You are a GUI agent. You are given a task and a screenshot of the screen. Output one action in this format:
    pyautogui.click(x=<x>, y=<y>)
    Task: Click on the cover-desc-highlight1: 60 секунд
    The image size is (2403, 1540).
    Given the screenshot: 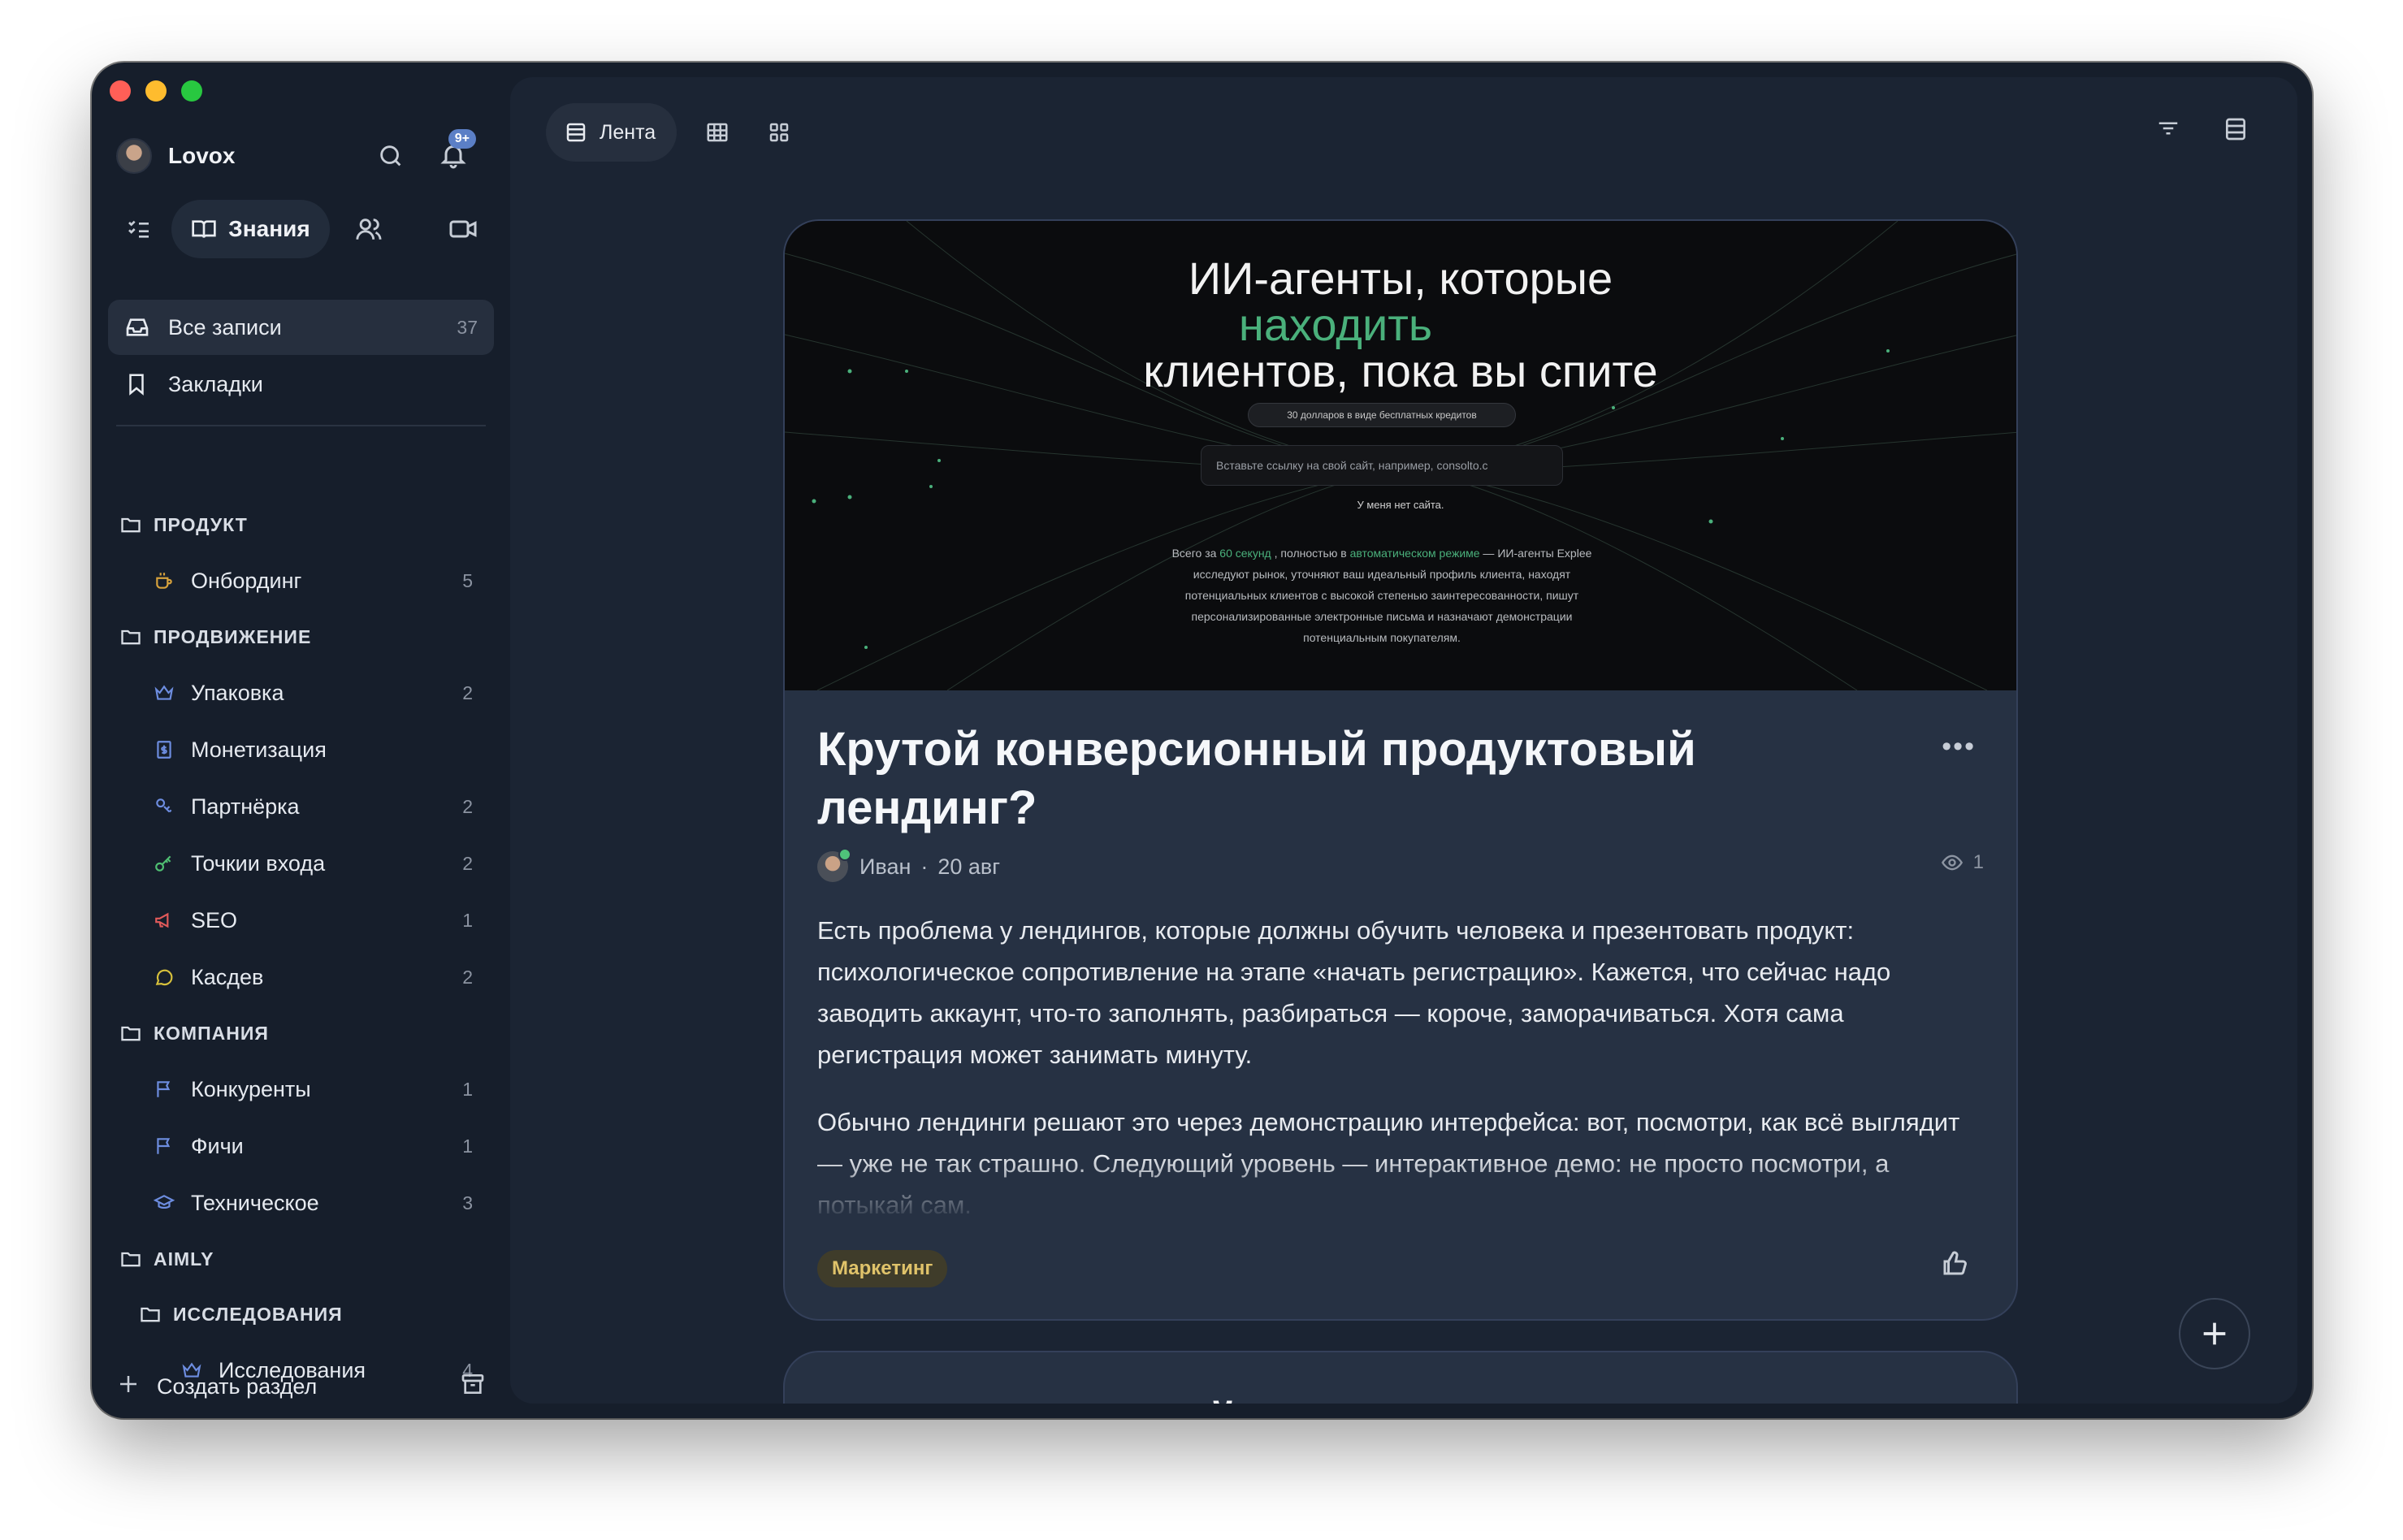 What is the action you would take?
    pyautogui.click(x=1245, y=553)
    